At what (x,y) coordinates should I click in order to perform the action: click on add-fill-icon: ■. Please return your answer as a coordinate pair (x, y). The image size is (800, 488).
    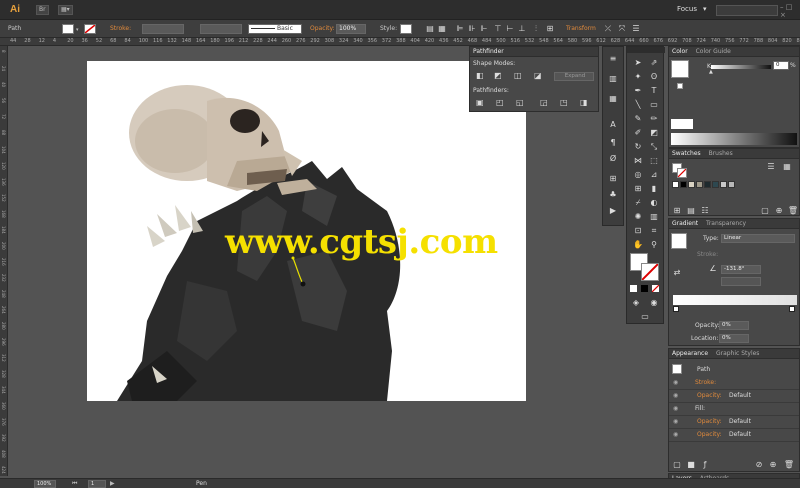
    Looking at the image, I should click on (691, 465).